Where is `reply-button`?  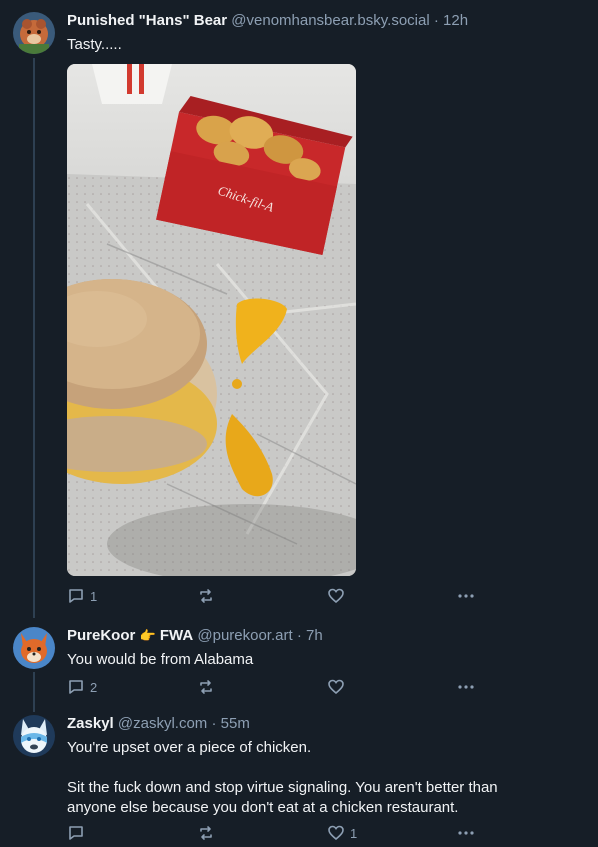 reply-button is located at coordinates (76, 833).